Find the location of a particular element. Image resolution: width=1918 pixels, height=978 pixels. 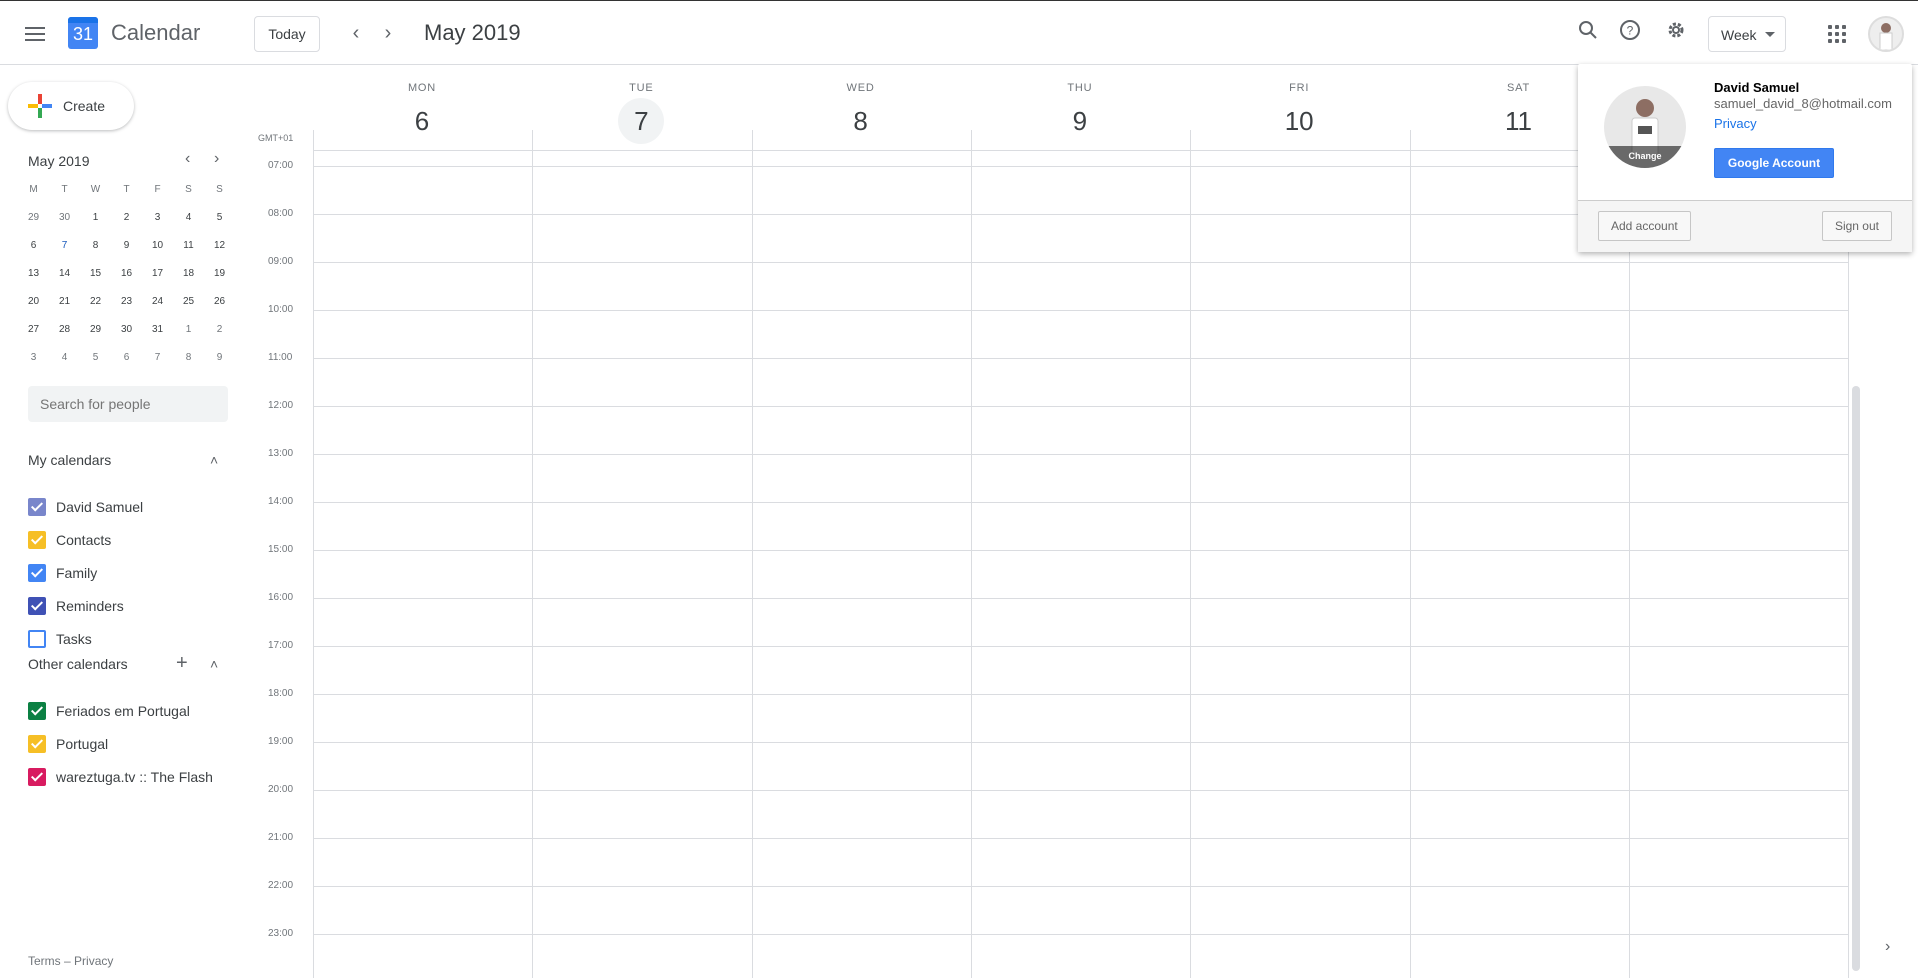

mini-day-cell: 18 is located at coordinates (188, 274).